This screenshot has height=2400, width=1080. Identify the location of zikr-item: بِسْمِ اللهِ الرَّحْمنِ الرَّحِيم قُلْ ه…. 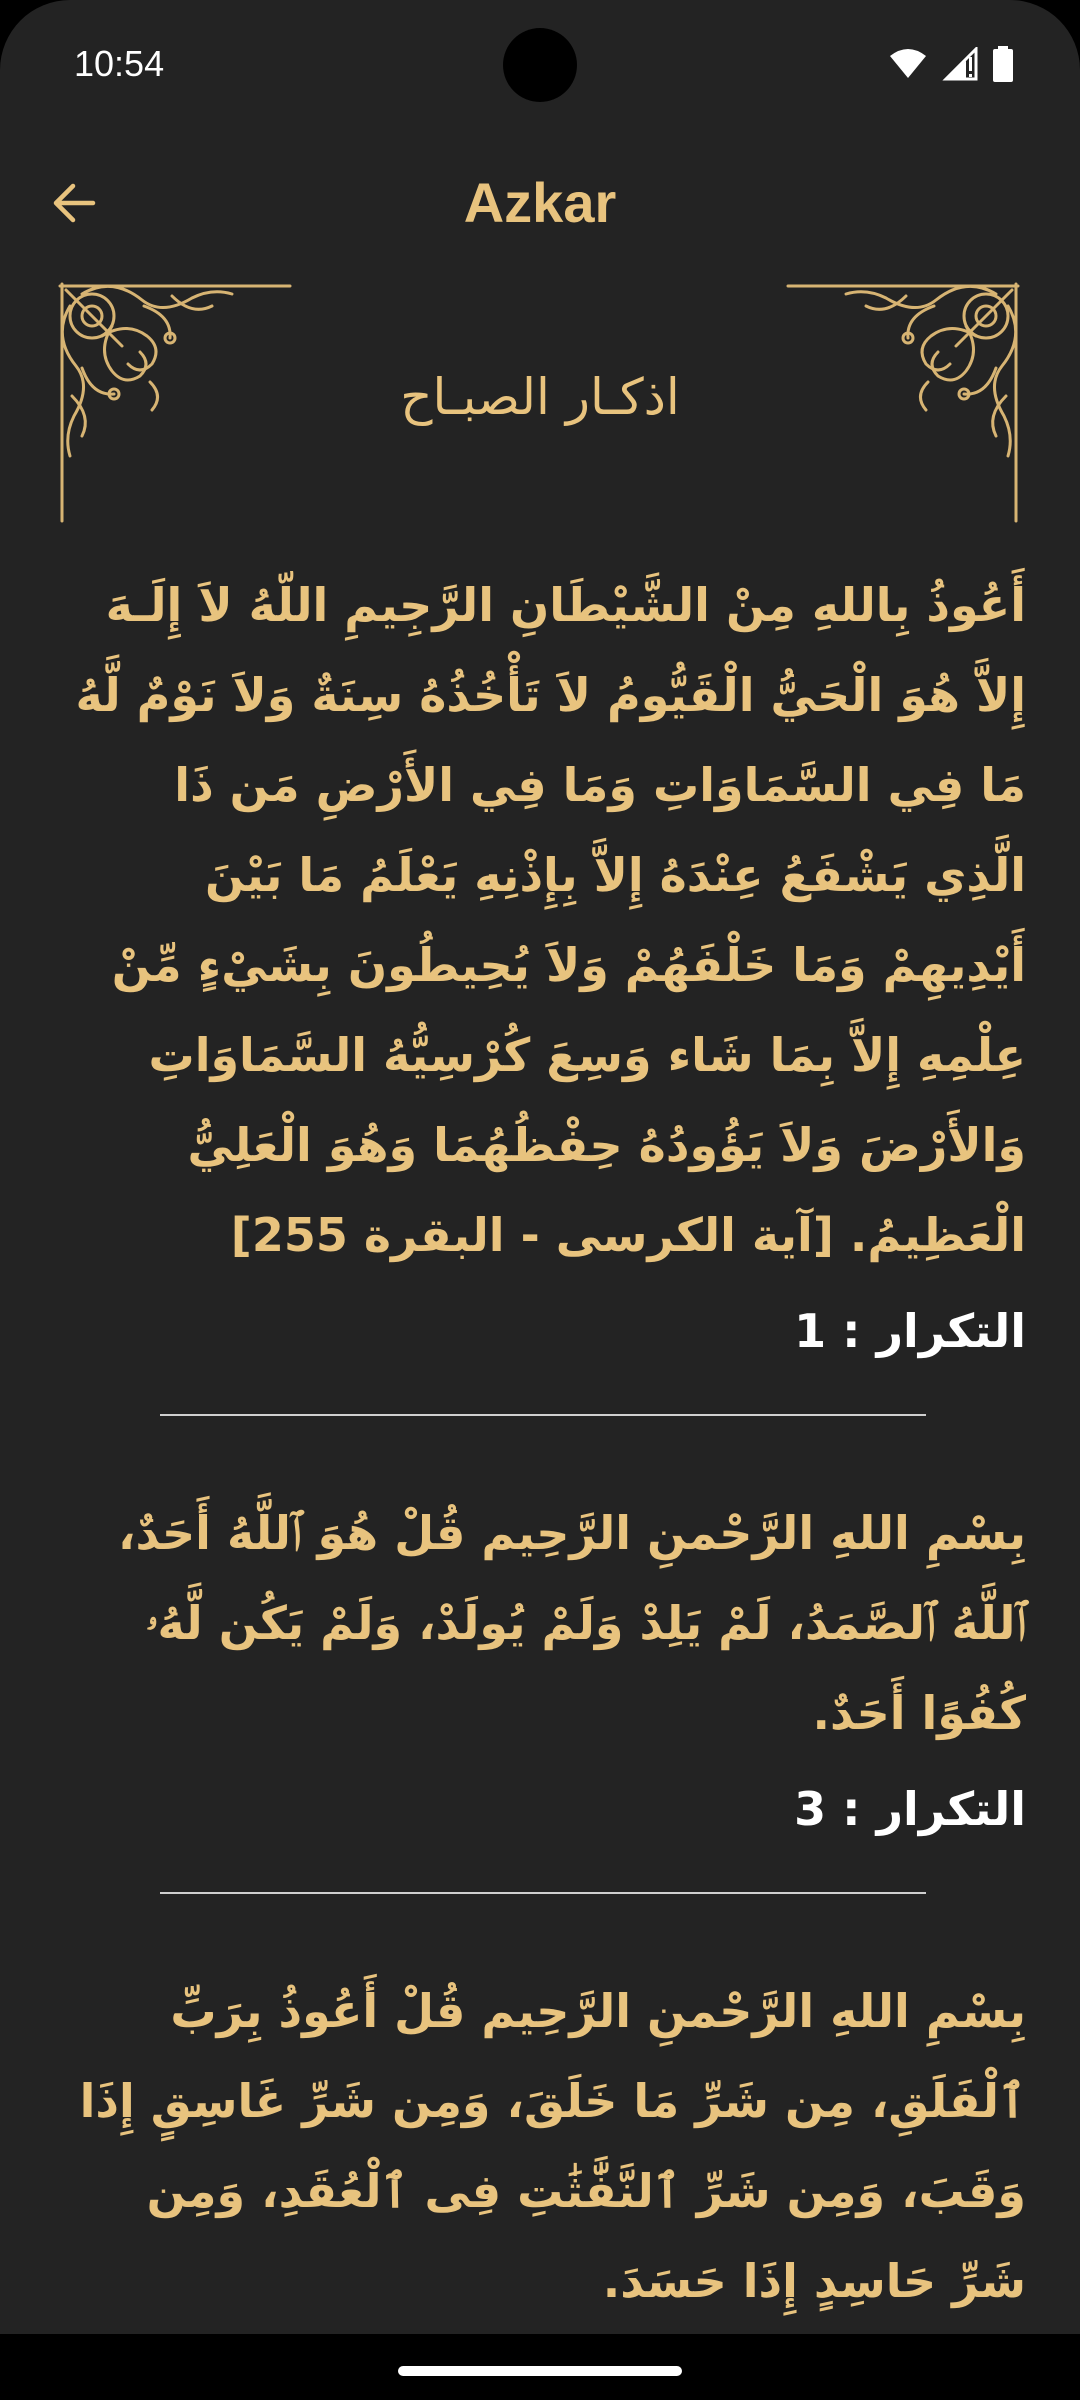
(543, 1671).